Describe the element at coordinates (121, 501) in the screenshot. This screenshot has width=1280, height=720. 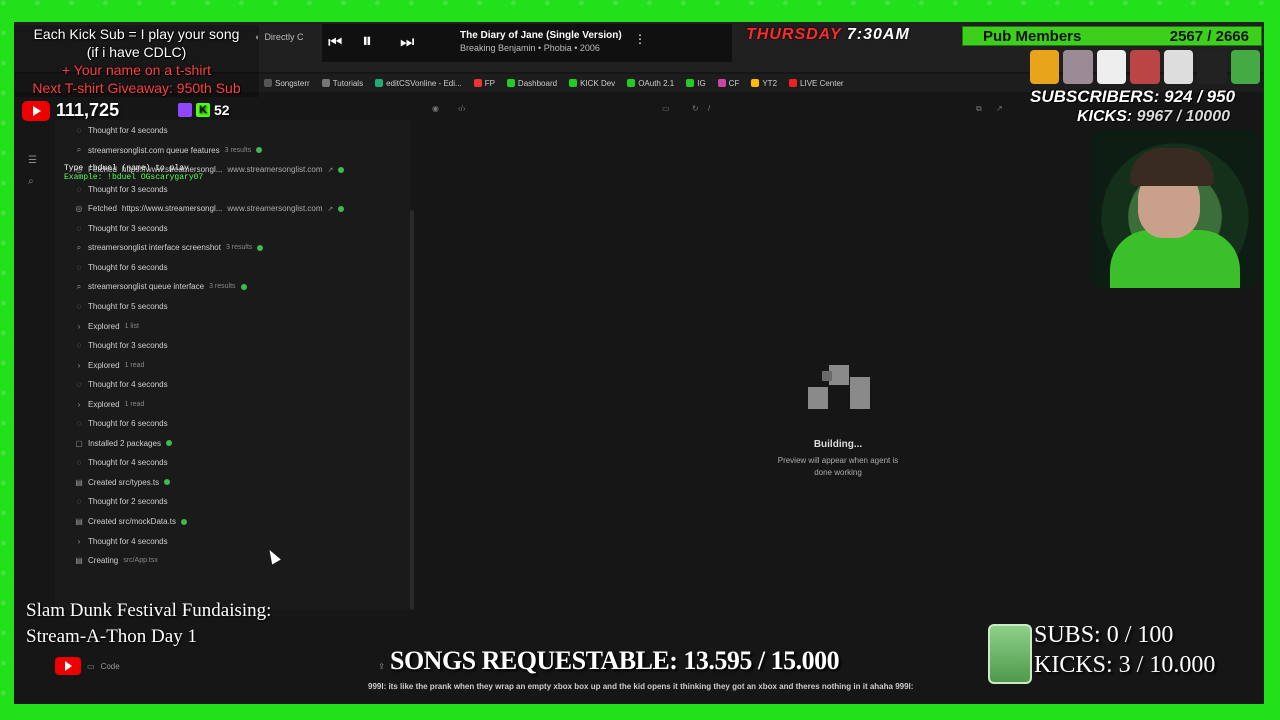
I see `agent-log-row: ◌ Thought for 2 seconds` at that location.